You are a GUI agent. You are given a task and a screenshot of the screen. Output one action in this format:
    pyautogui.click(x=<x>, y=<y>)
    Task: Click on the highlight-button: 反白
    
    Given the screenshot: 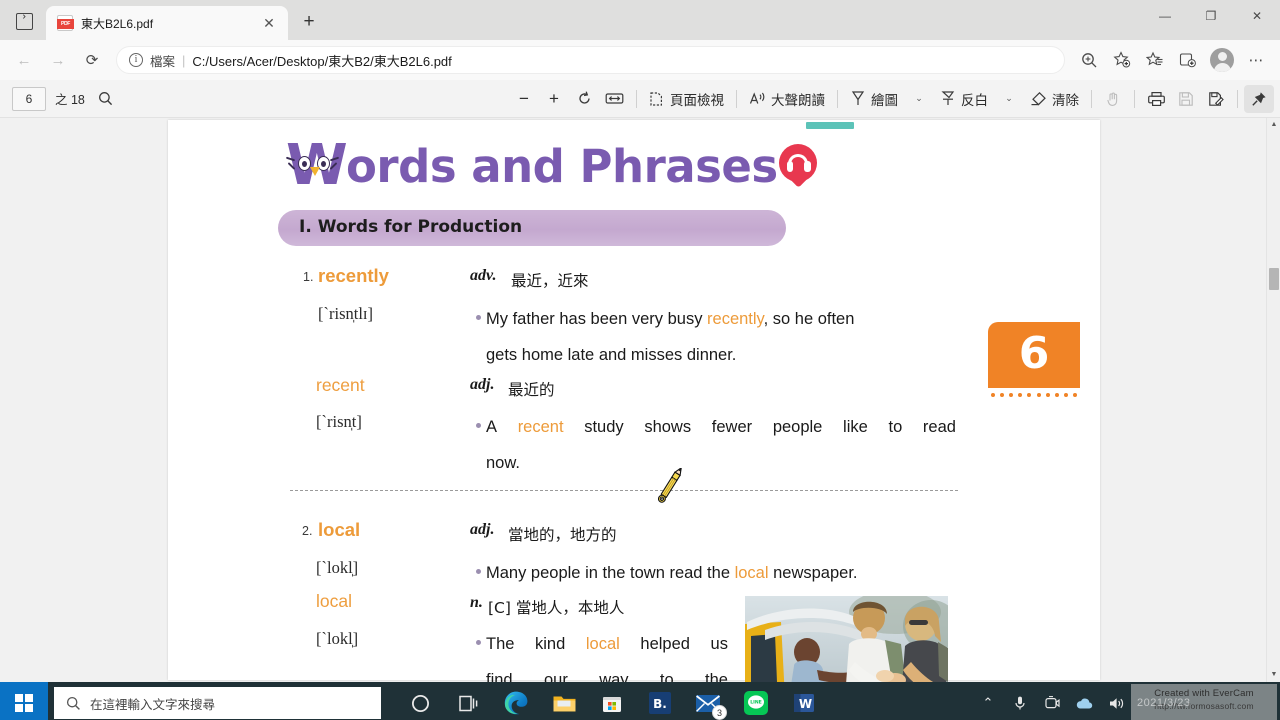 What is the action you would take?
    pyautogui.click(x=964, y=99)
    